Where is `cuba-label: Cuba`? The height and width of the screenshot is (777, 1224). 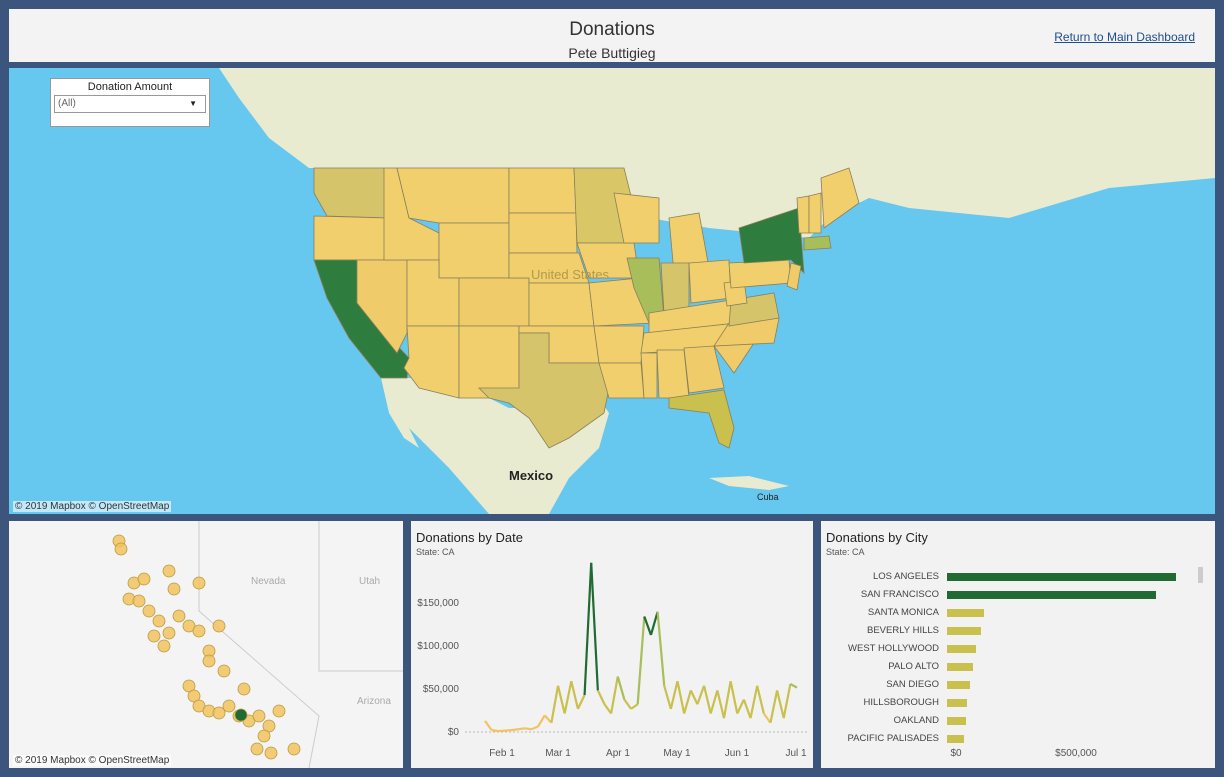
cuba-label: Cuba is located at coordinates (768, 497).